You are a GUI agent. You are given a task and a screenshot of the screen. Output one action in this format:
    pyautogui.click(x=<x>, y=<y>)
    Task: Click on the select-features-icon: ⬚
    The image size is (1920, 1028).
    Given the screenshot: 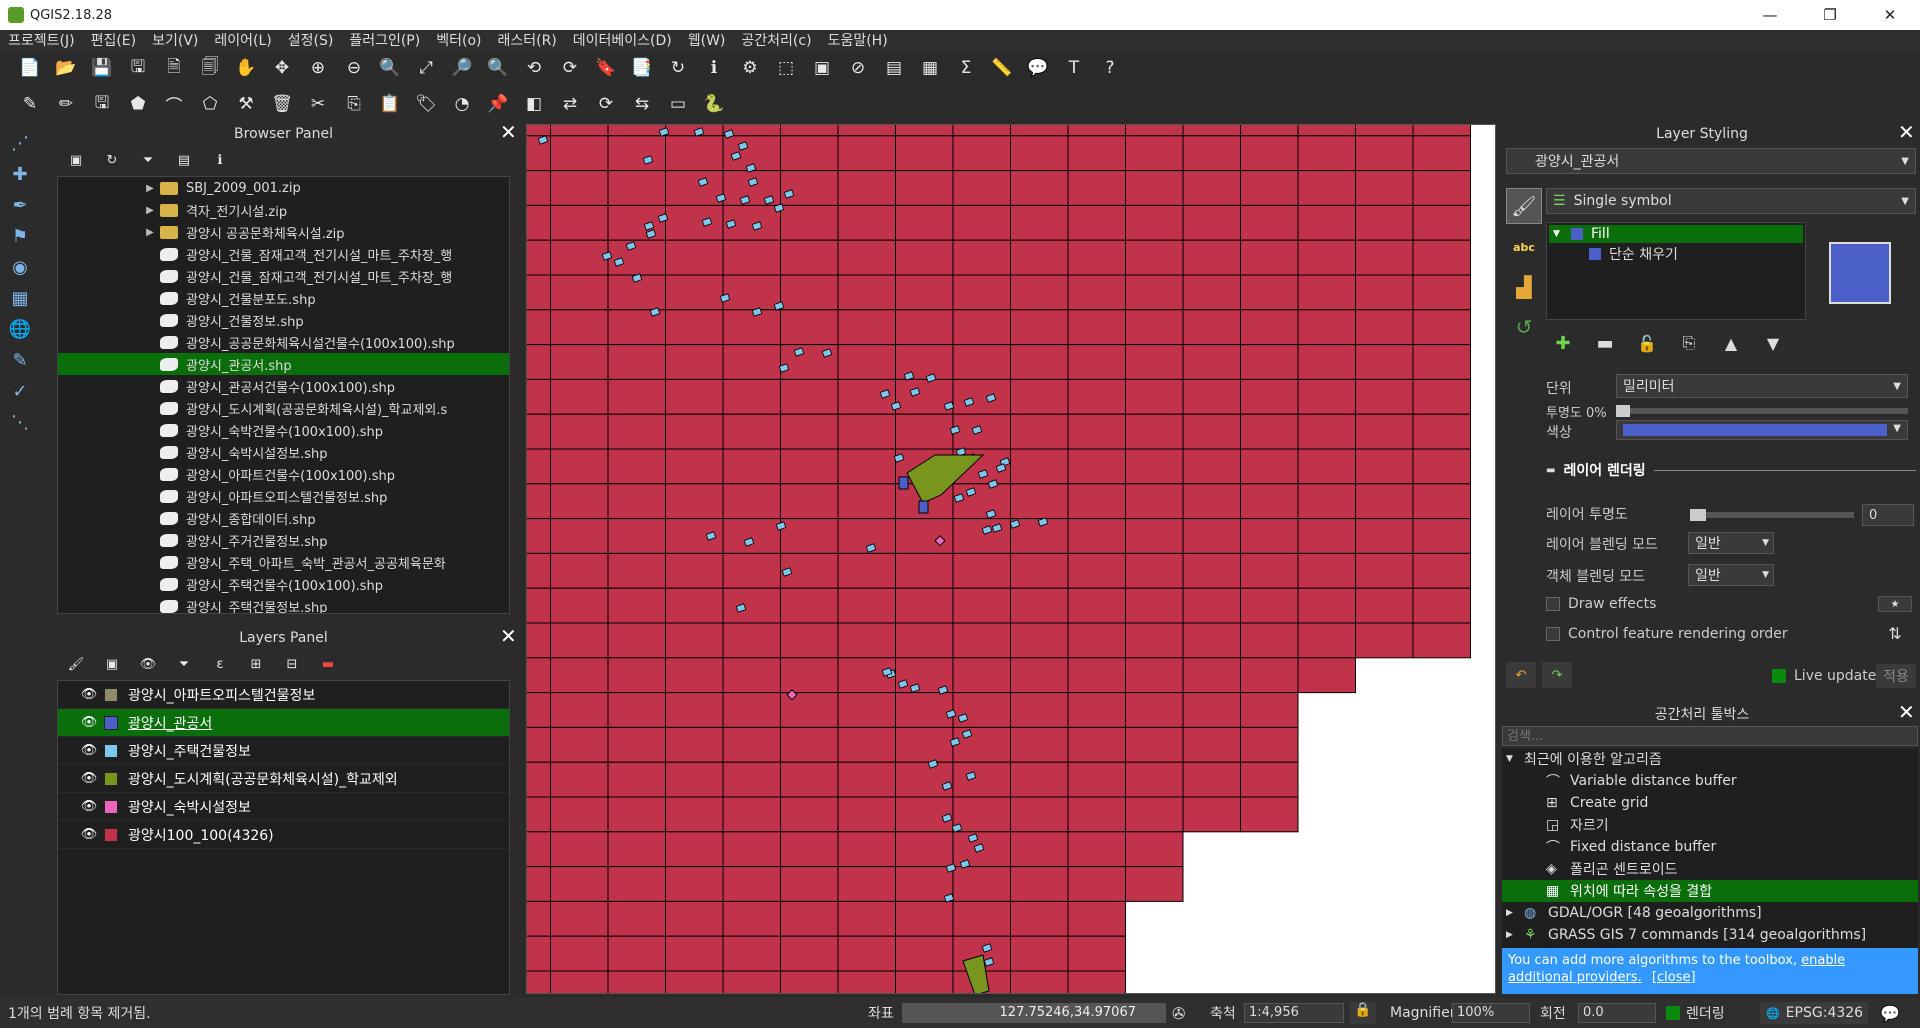 What is the action you would take?
    pyautogui.click(x=786, y=68)
    